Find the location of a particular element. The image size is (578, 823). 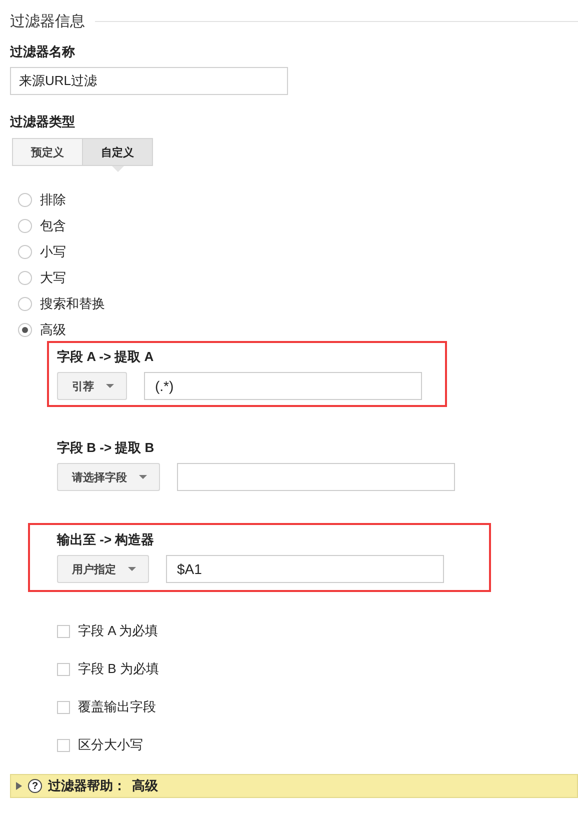

value-field is located at coordinates (316, 477).